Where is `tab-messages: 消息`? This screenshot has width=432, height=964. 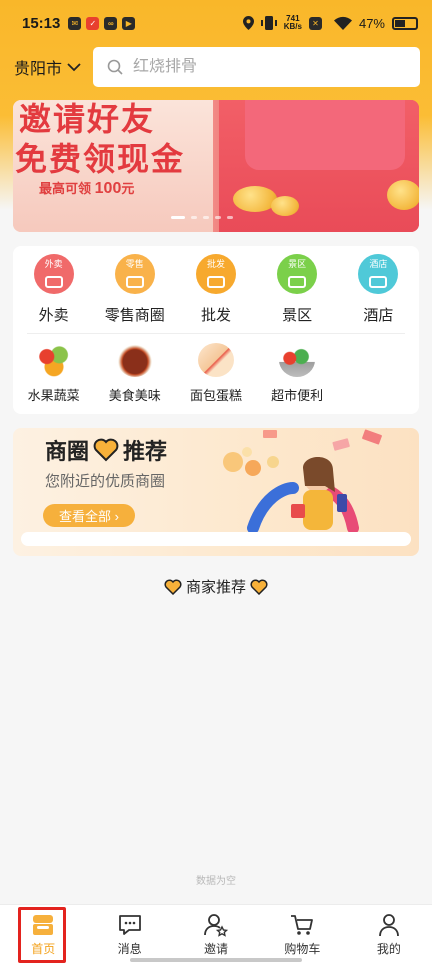 tab-messages: 消息 is located at coordinates (129, 934).